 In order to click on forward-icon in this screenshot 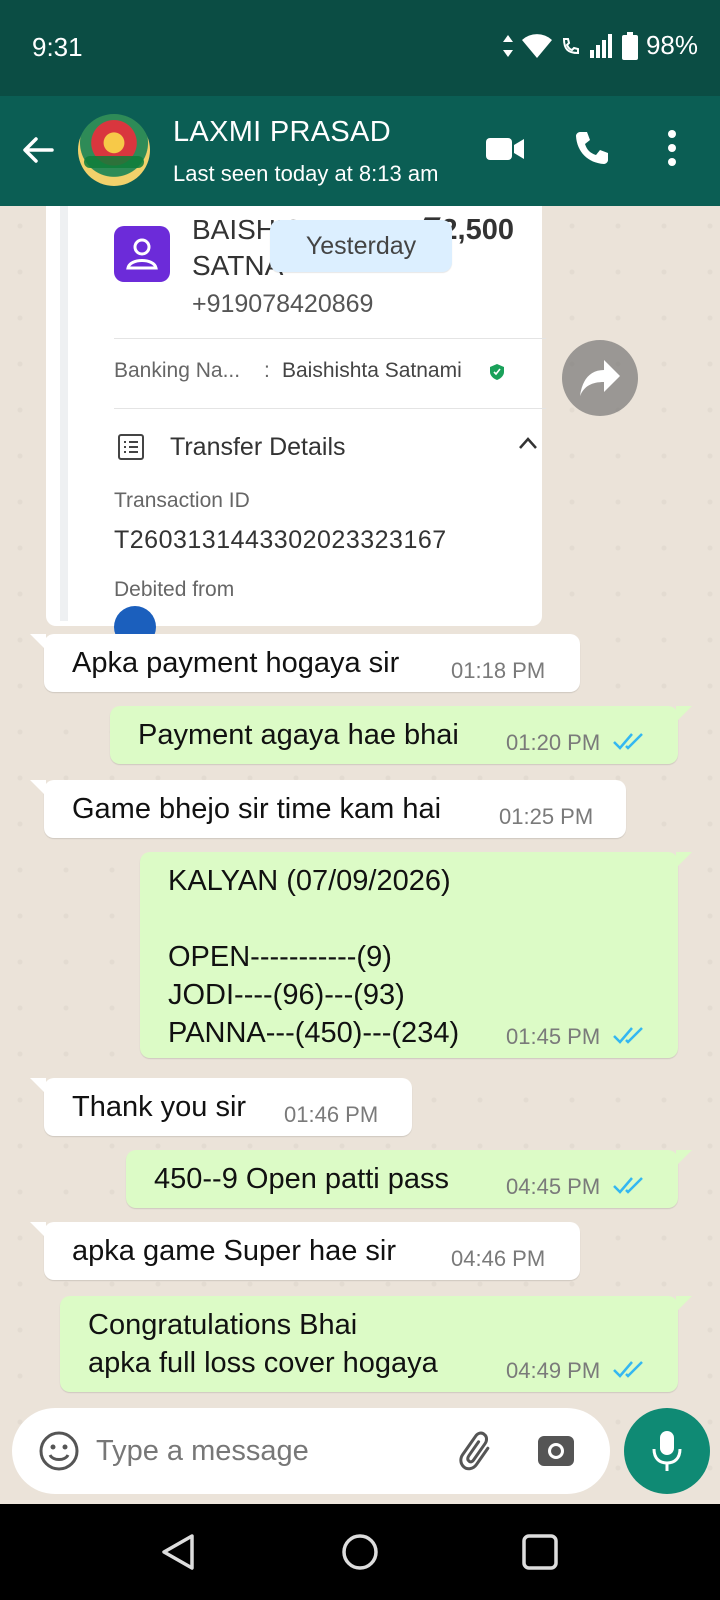, I will do `click(600, 378)`.